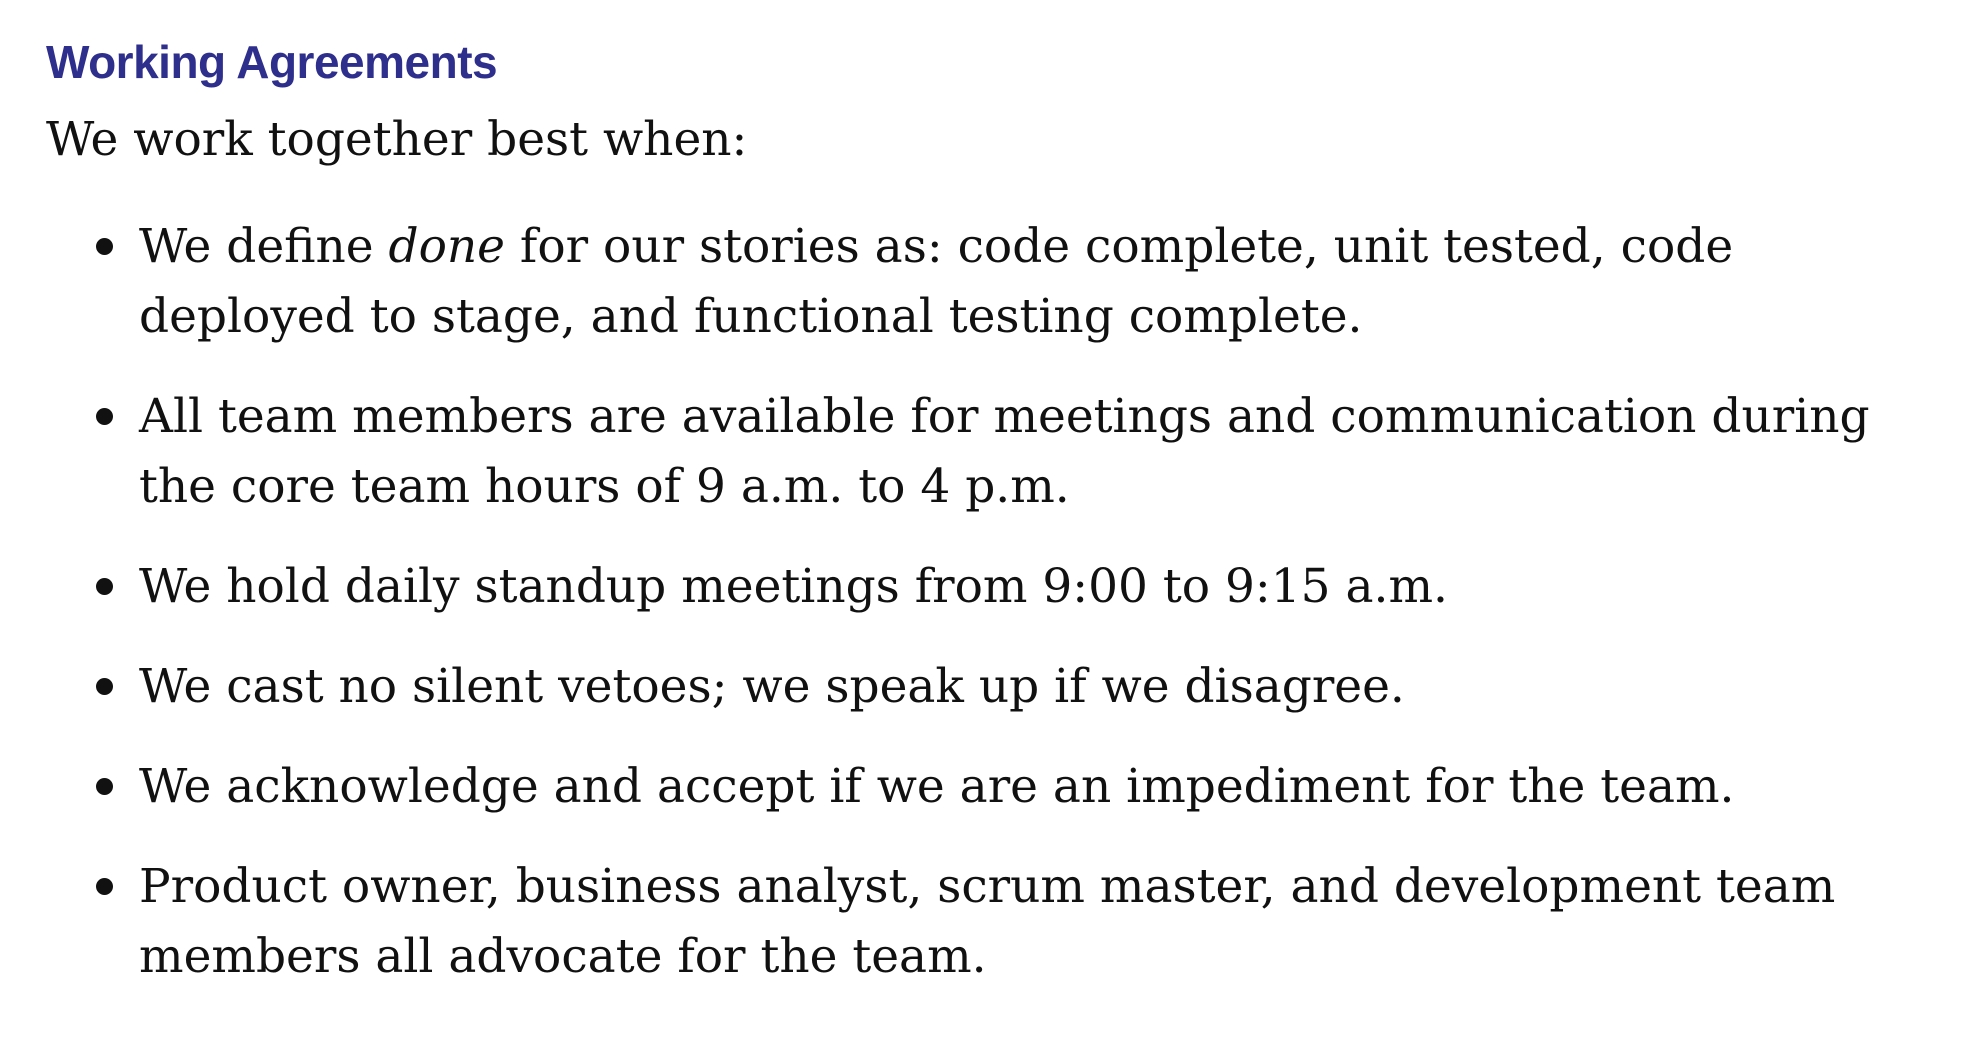 Image resolution: width=1972 pixels, height=1048 pixels. What do you see at coordinates (272, 62) in the screenshot?
I see `section-heading: Working Agreements` at bounding box center [272, 62].